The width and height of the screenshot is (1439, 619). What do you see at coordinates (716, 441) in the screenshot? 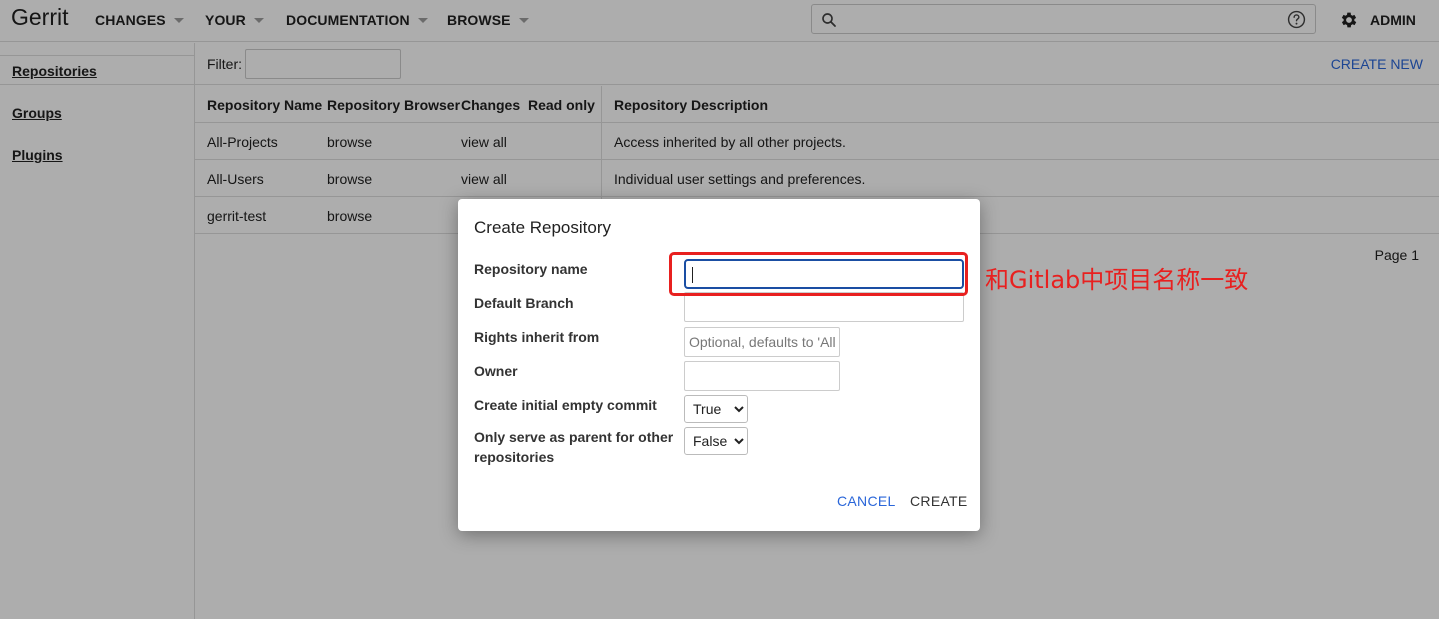
I see `parent-only-select: False` at bounding box center [716, 441].